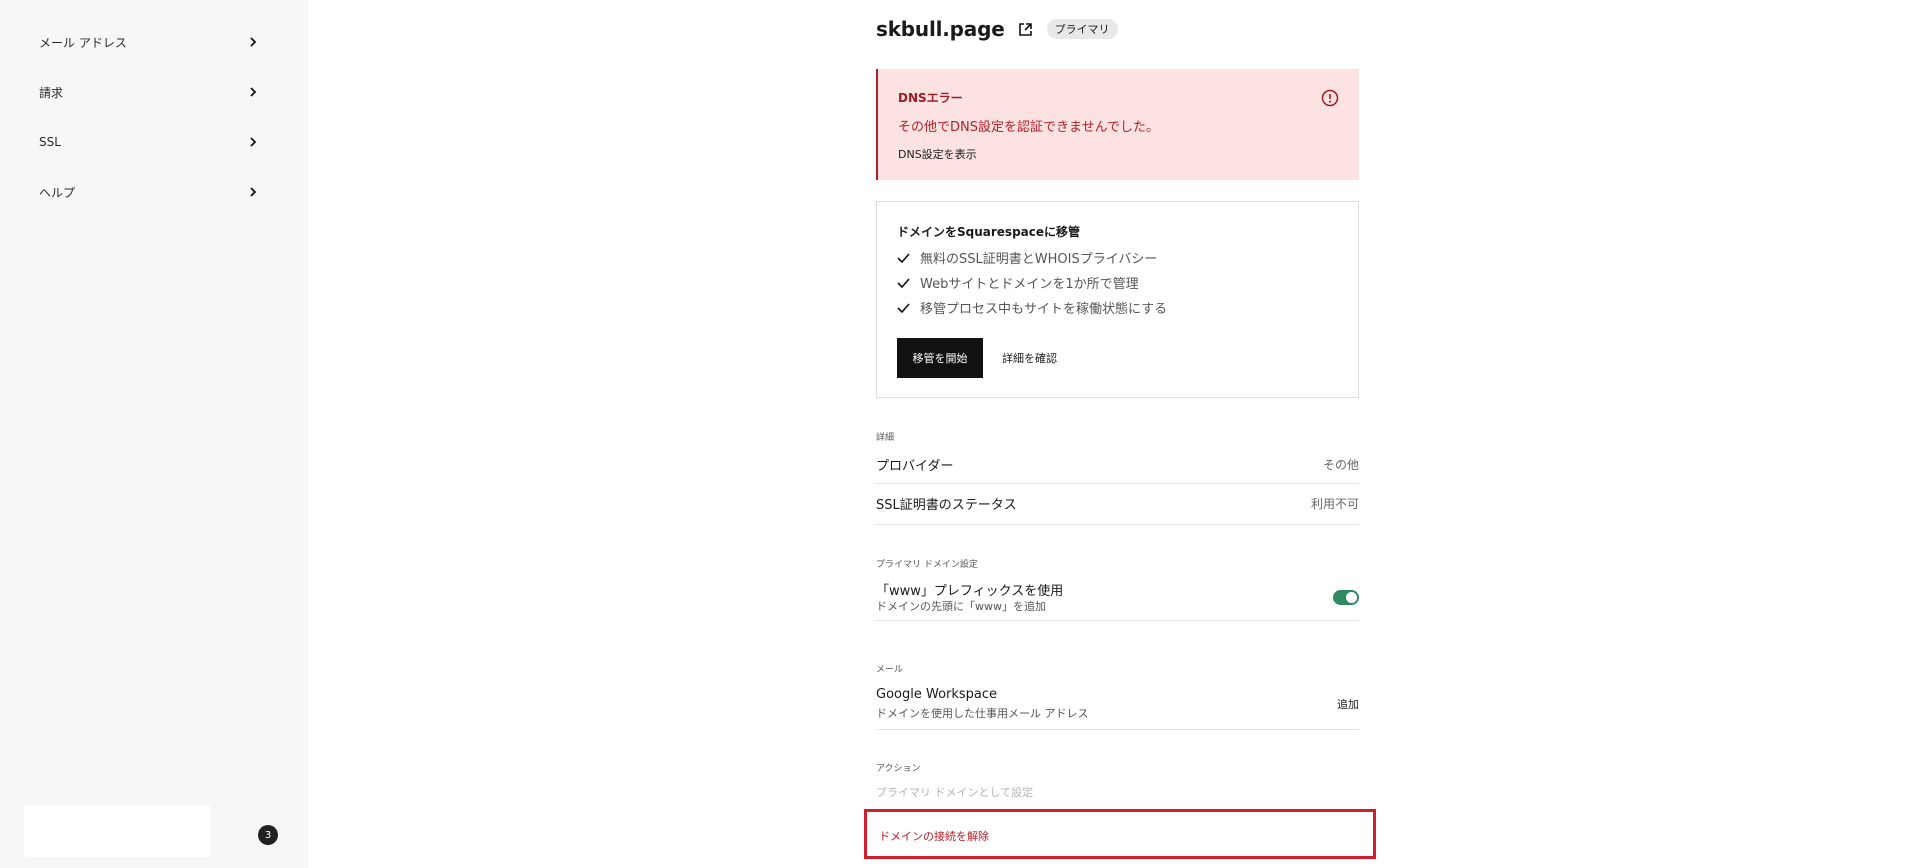  What do you see at coordinates (150, 142) in the screenshot?
I see `sidebar-item-ssl: SSL` at bounding box center [150, 142].